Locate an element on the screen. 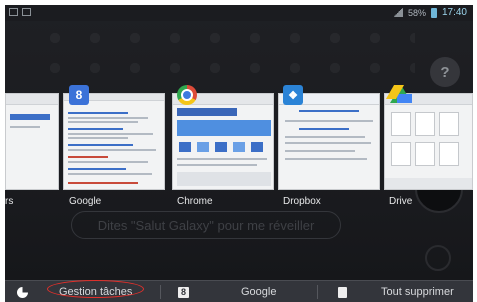 This screenshot has width=477, height=302. google-search-label: Google is located at coordinates (259, 292).